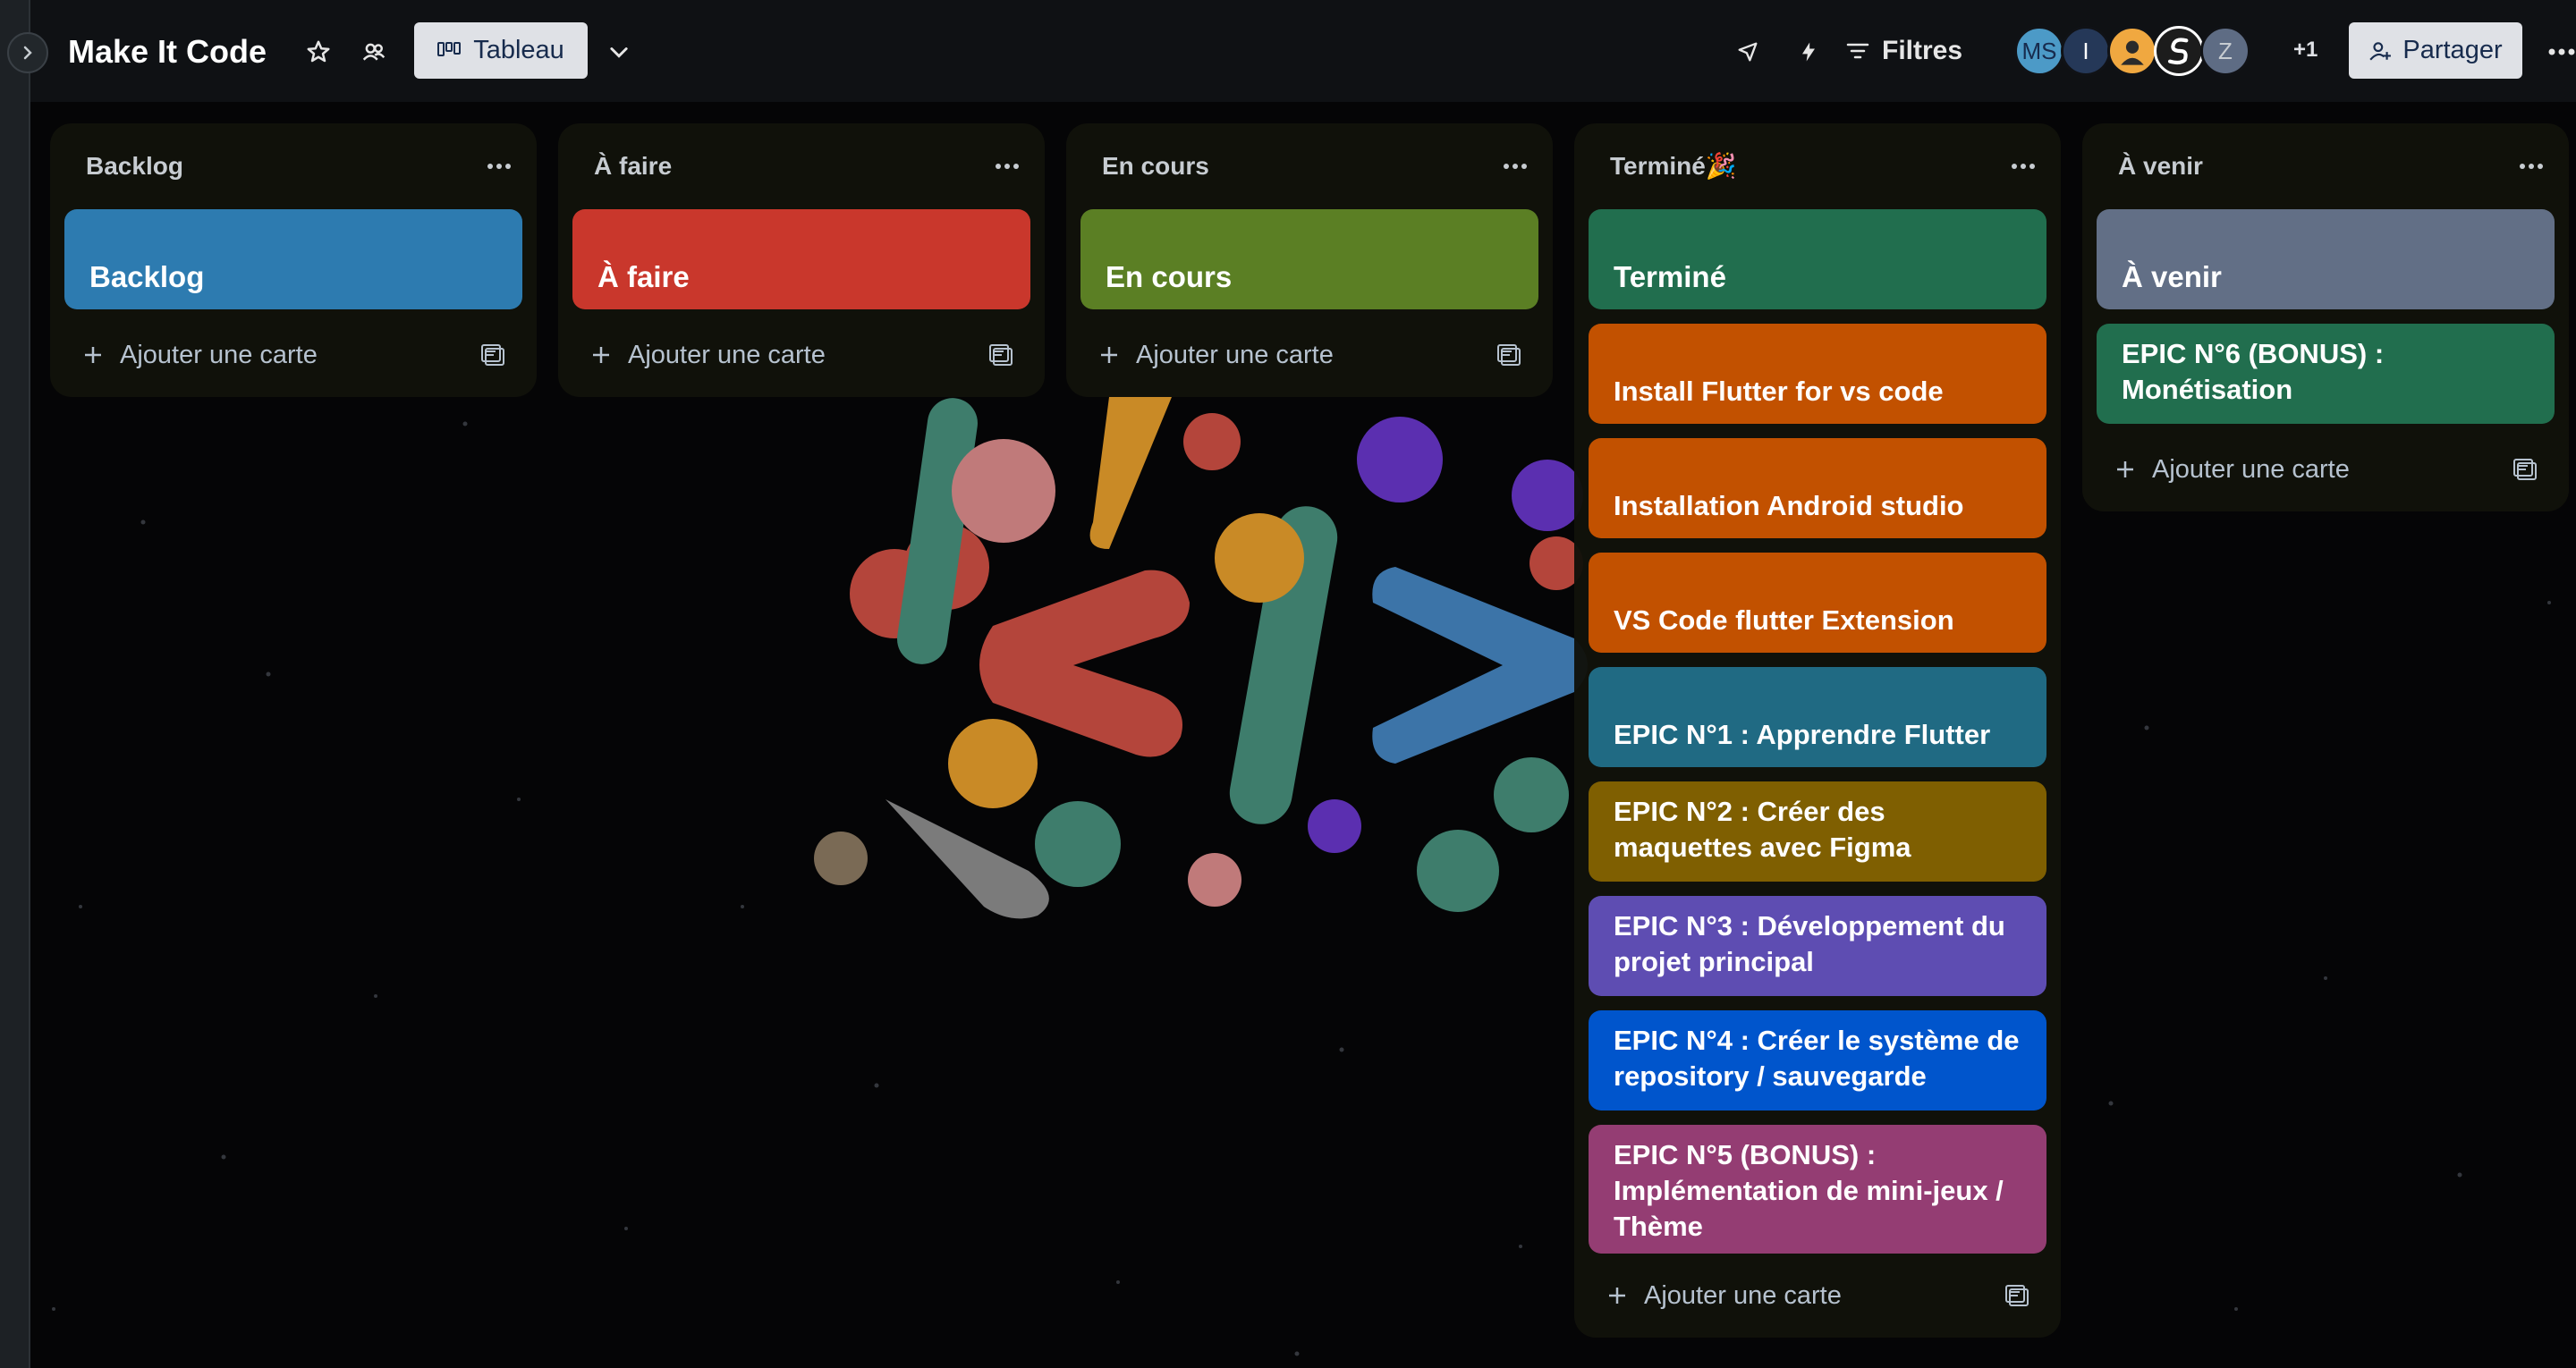  I want to click on member-avatar: MS, so click(2039, 51).